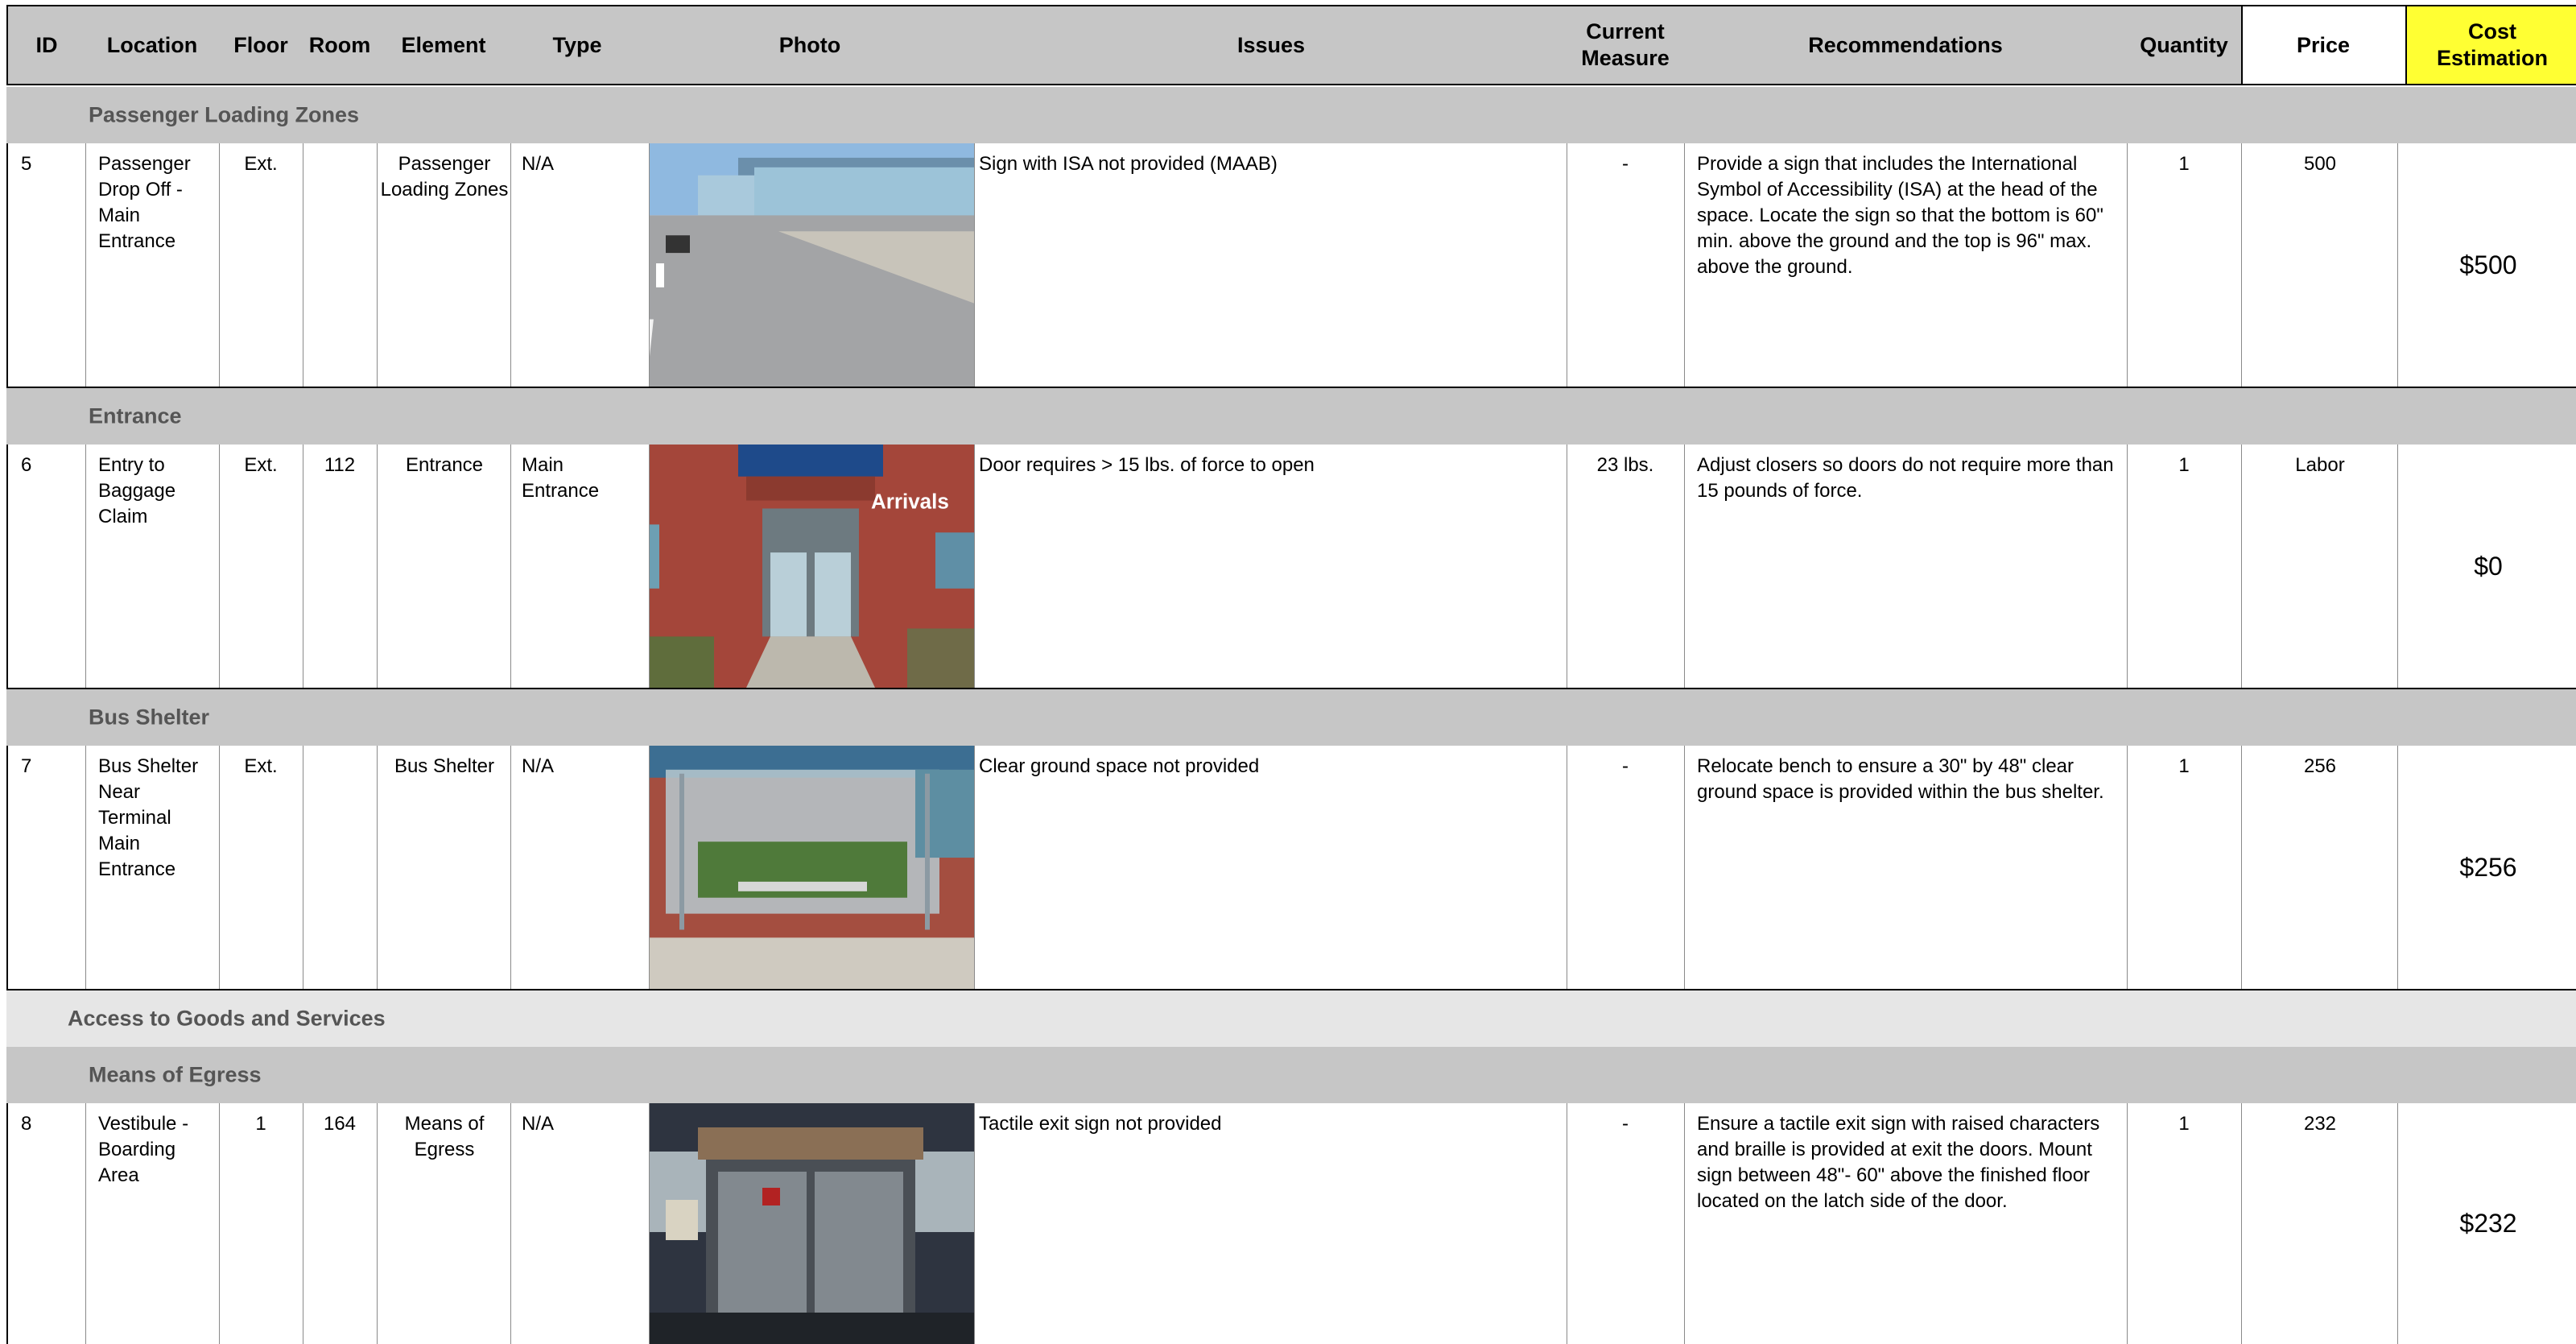  Describe the element at coordinates (144, 203) in the screenshot. I see `cell-location: Passenger Drop Off - Main Entrance` at that location.